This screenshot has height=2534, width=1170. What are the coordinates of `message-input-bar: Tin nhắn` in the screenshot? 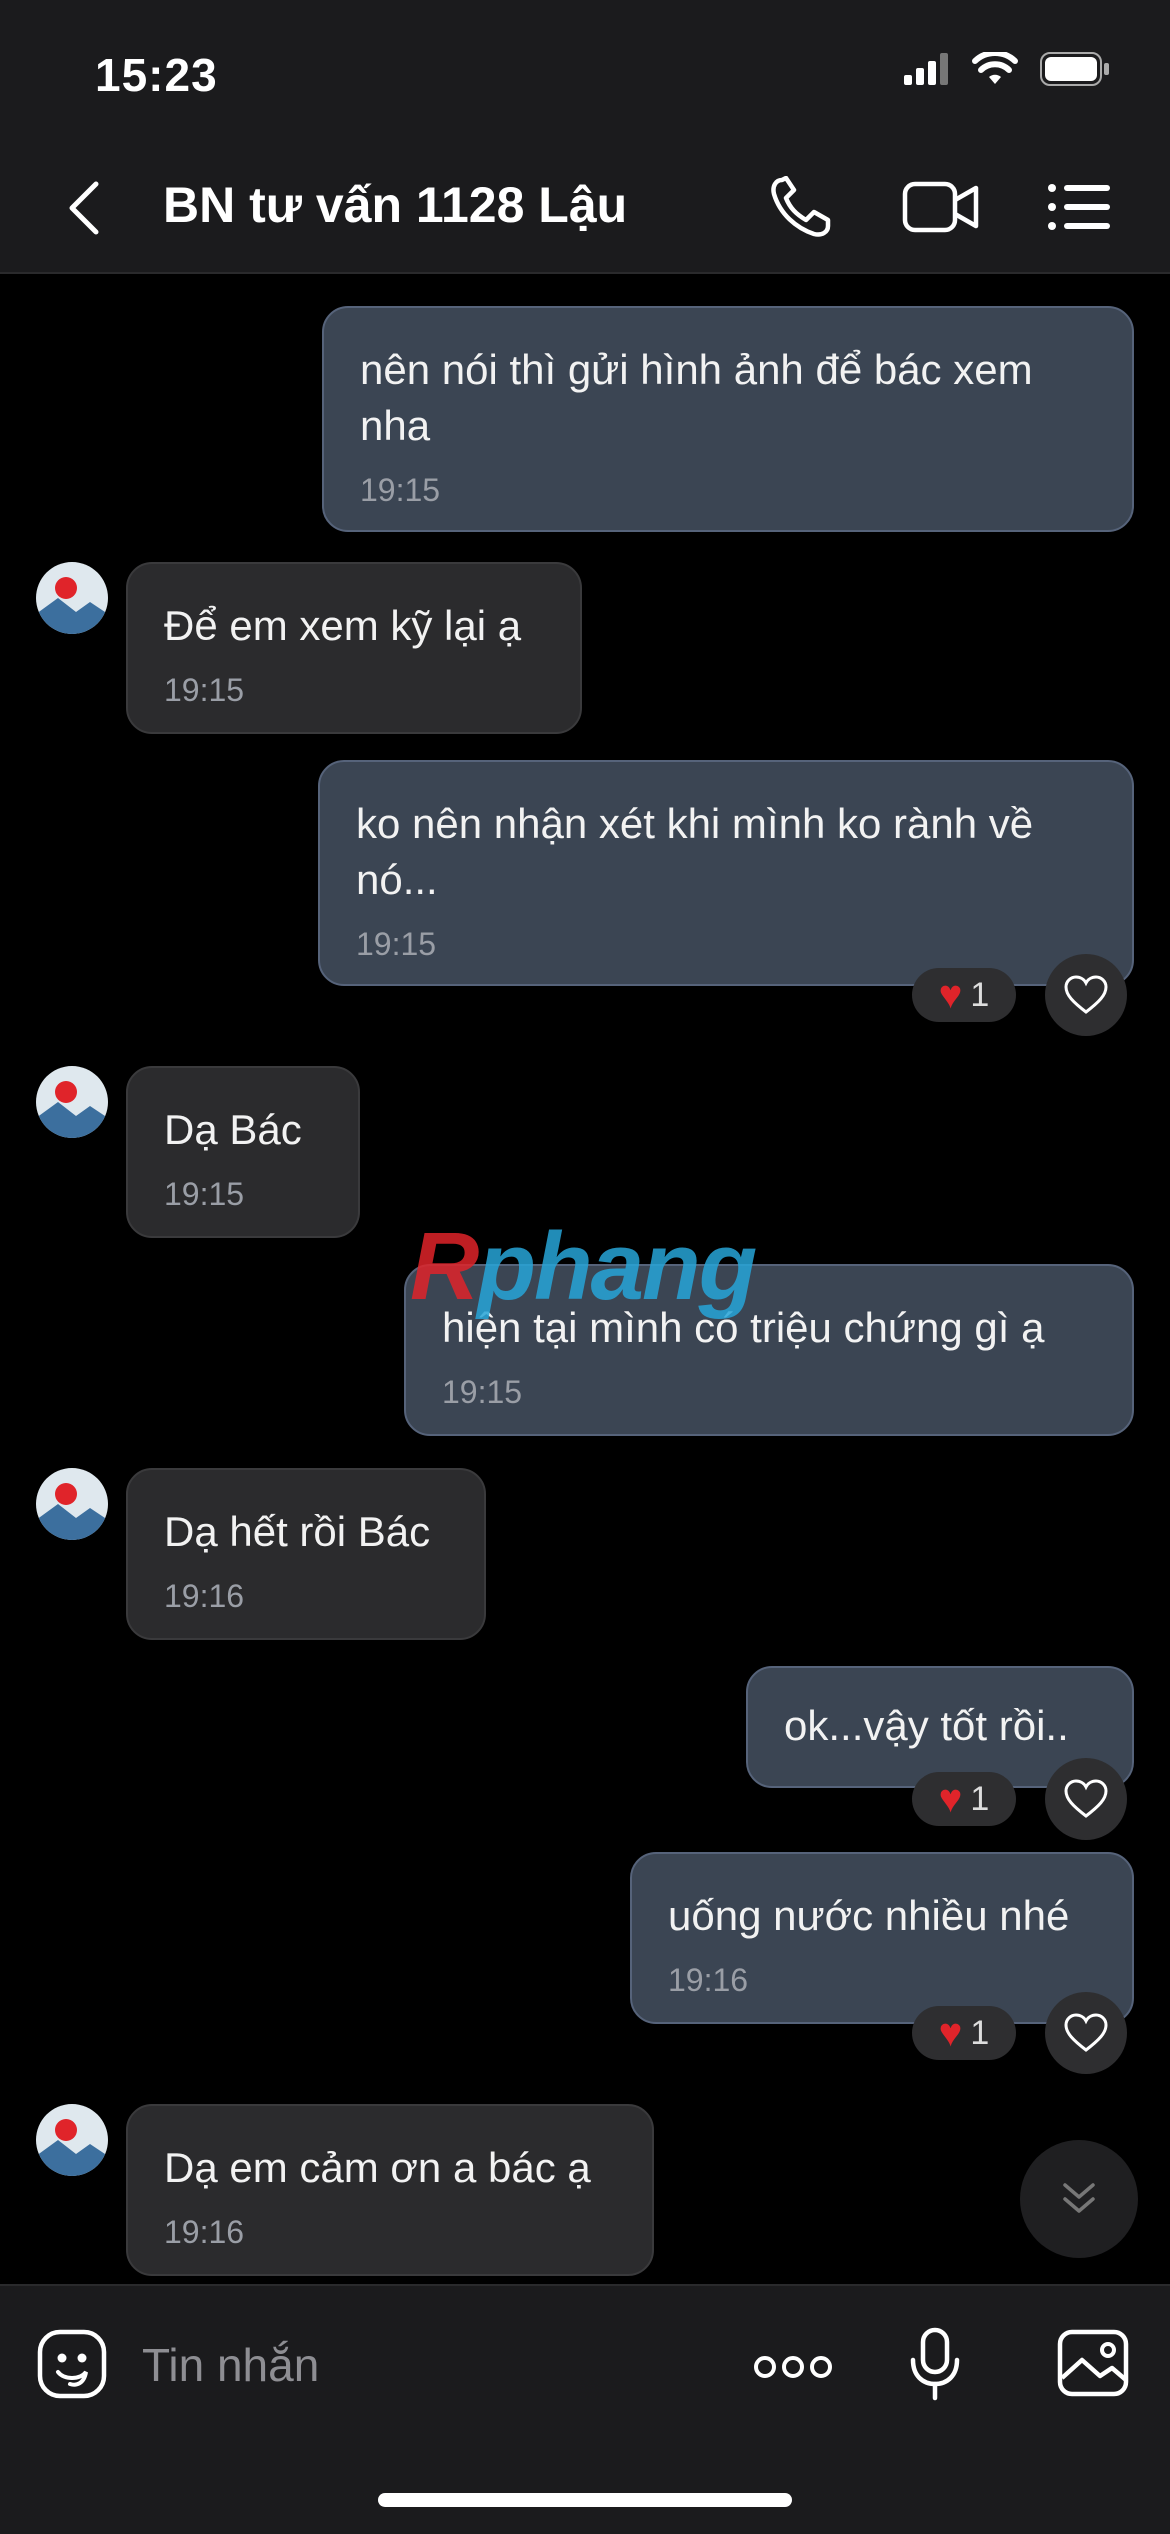 It's located at (585, 2409).